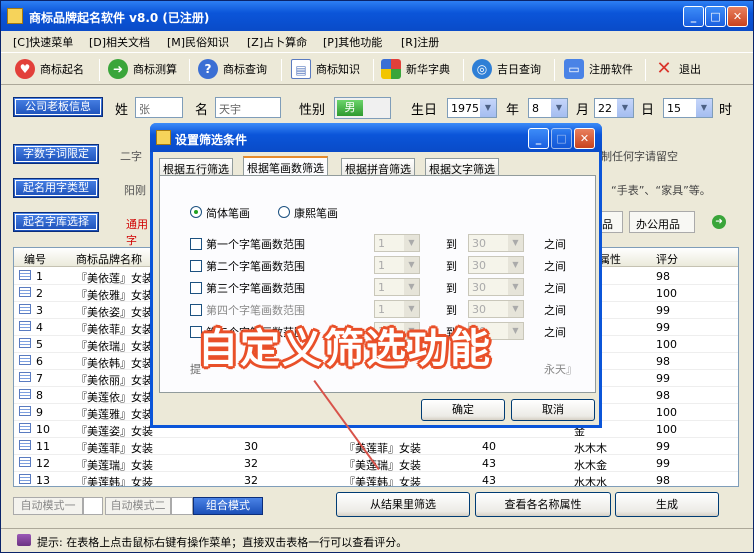  What do you see at coordinates (548, 108) in the screenshot?
I see `birth-month-select: 8` at bounding box center [548, 108].